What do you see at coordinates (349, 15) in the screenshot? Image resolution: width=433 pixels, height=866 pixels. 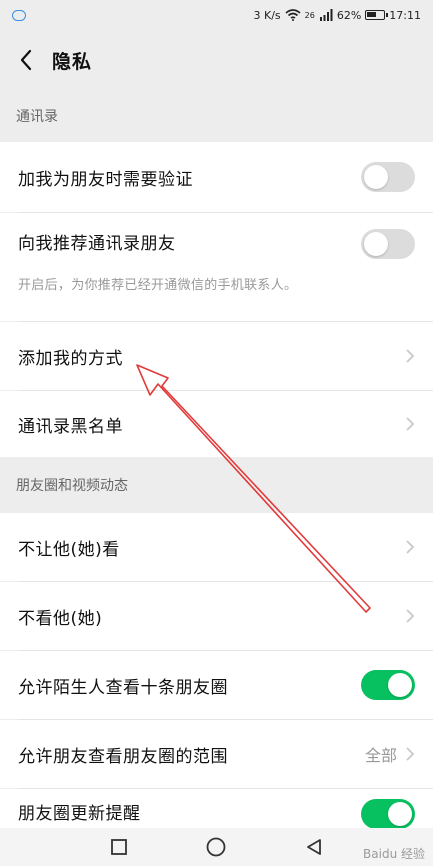 I see `battery-percent: 62%` at bounding box center [349, 15].